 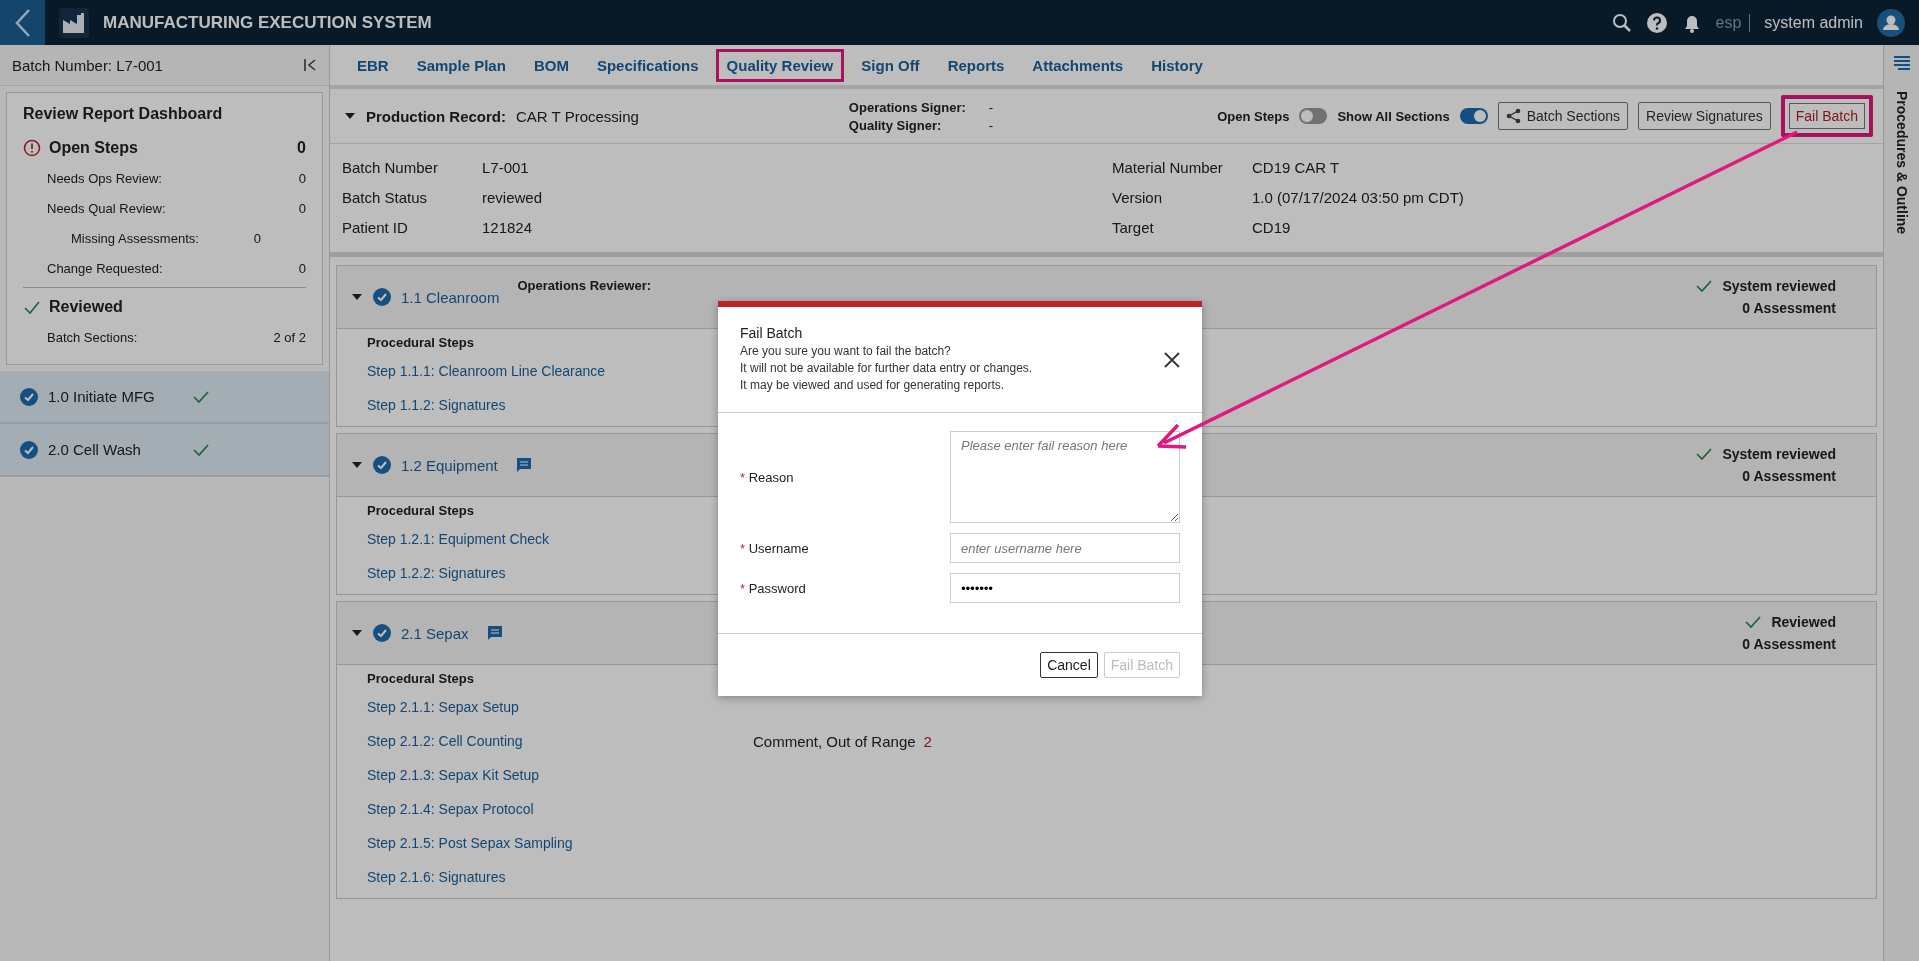 What do you see at coordinates (123, 114) in the screenshot?
I see `dashboard-title: Review Report Dashboard` at bounding box center [123, 114].